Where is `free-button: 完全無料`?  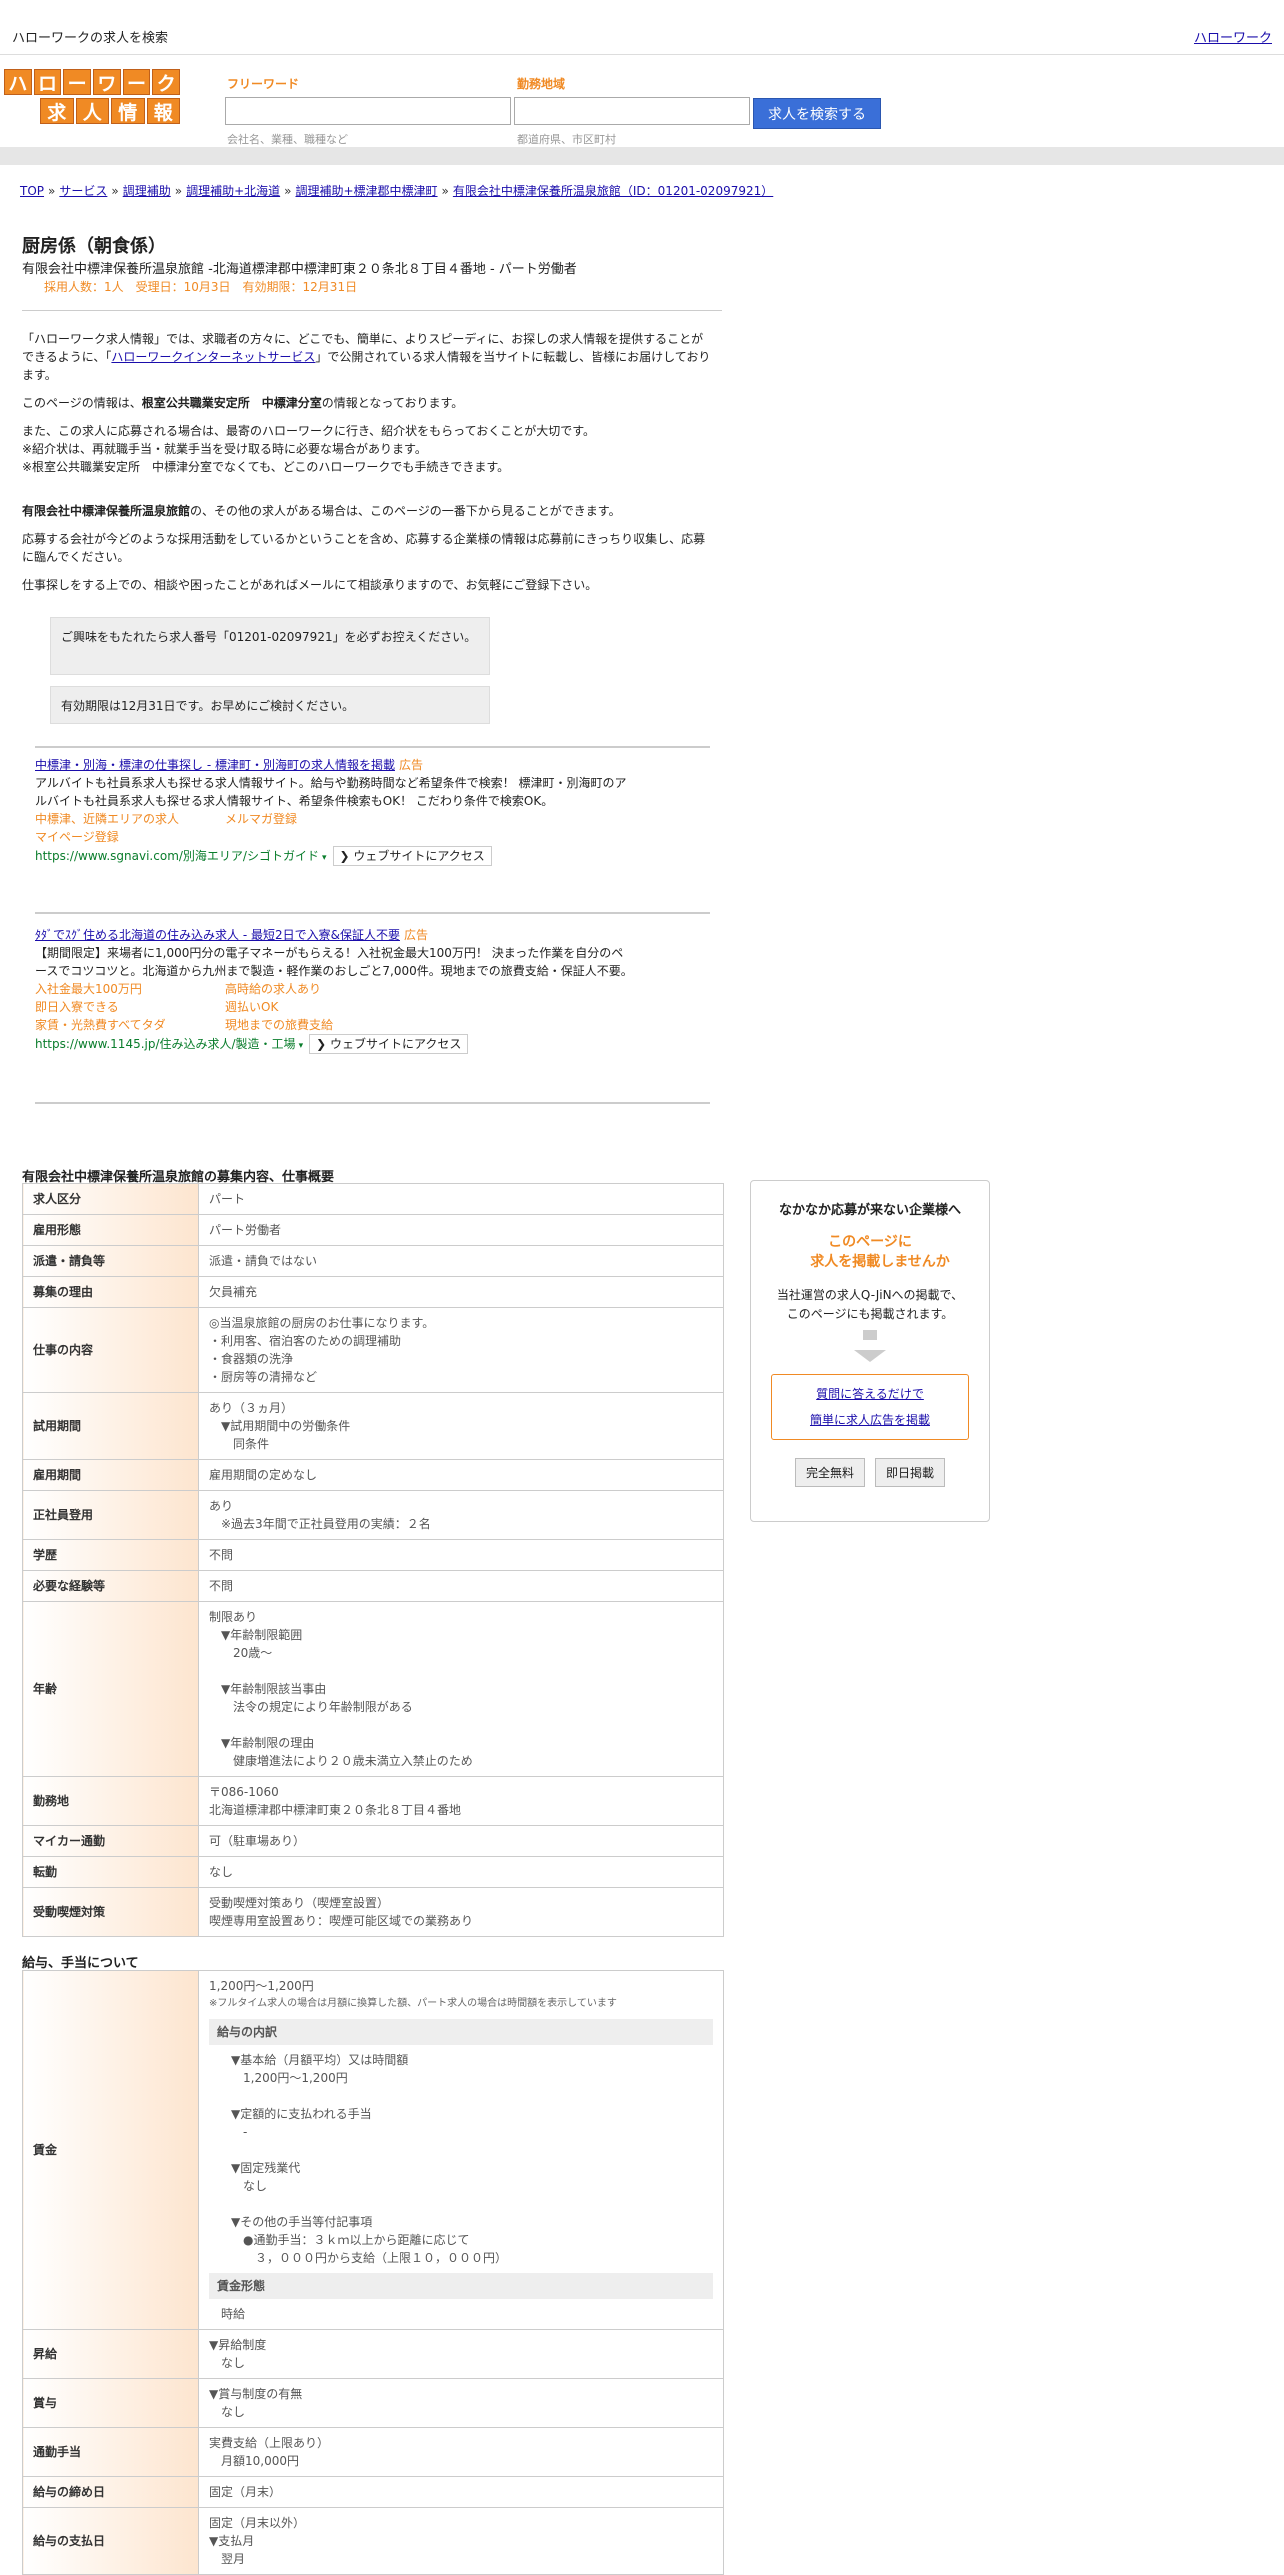
free-button: 完全無料 is located at coordinates (829, 1472).